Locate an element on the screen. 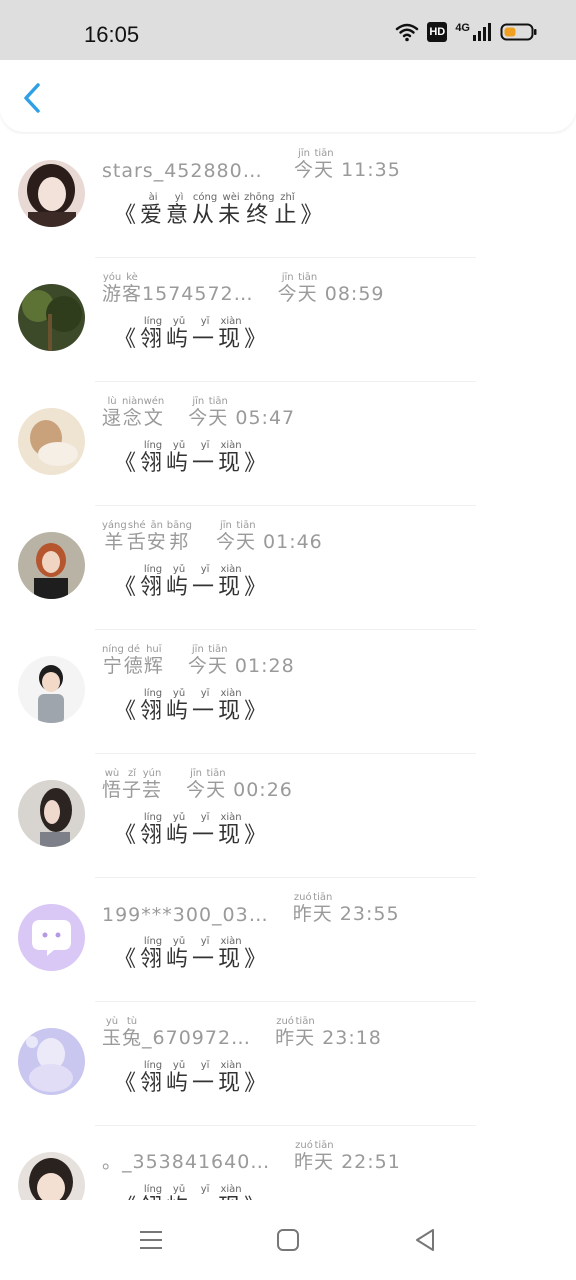 The width and height of the screenshot is (576, 1280). hd-icon: HD is located at coordinates (437, 32).